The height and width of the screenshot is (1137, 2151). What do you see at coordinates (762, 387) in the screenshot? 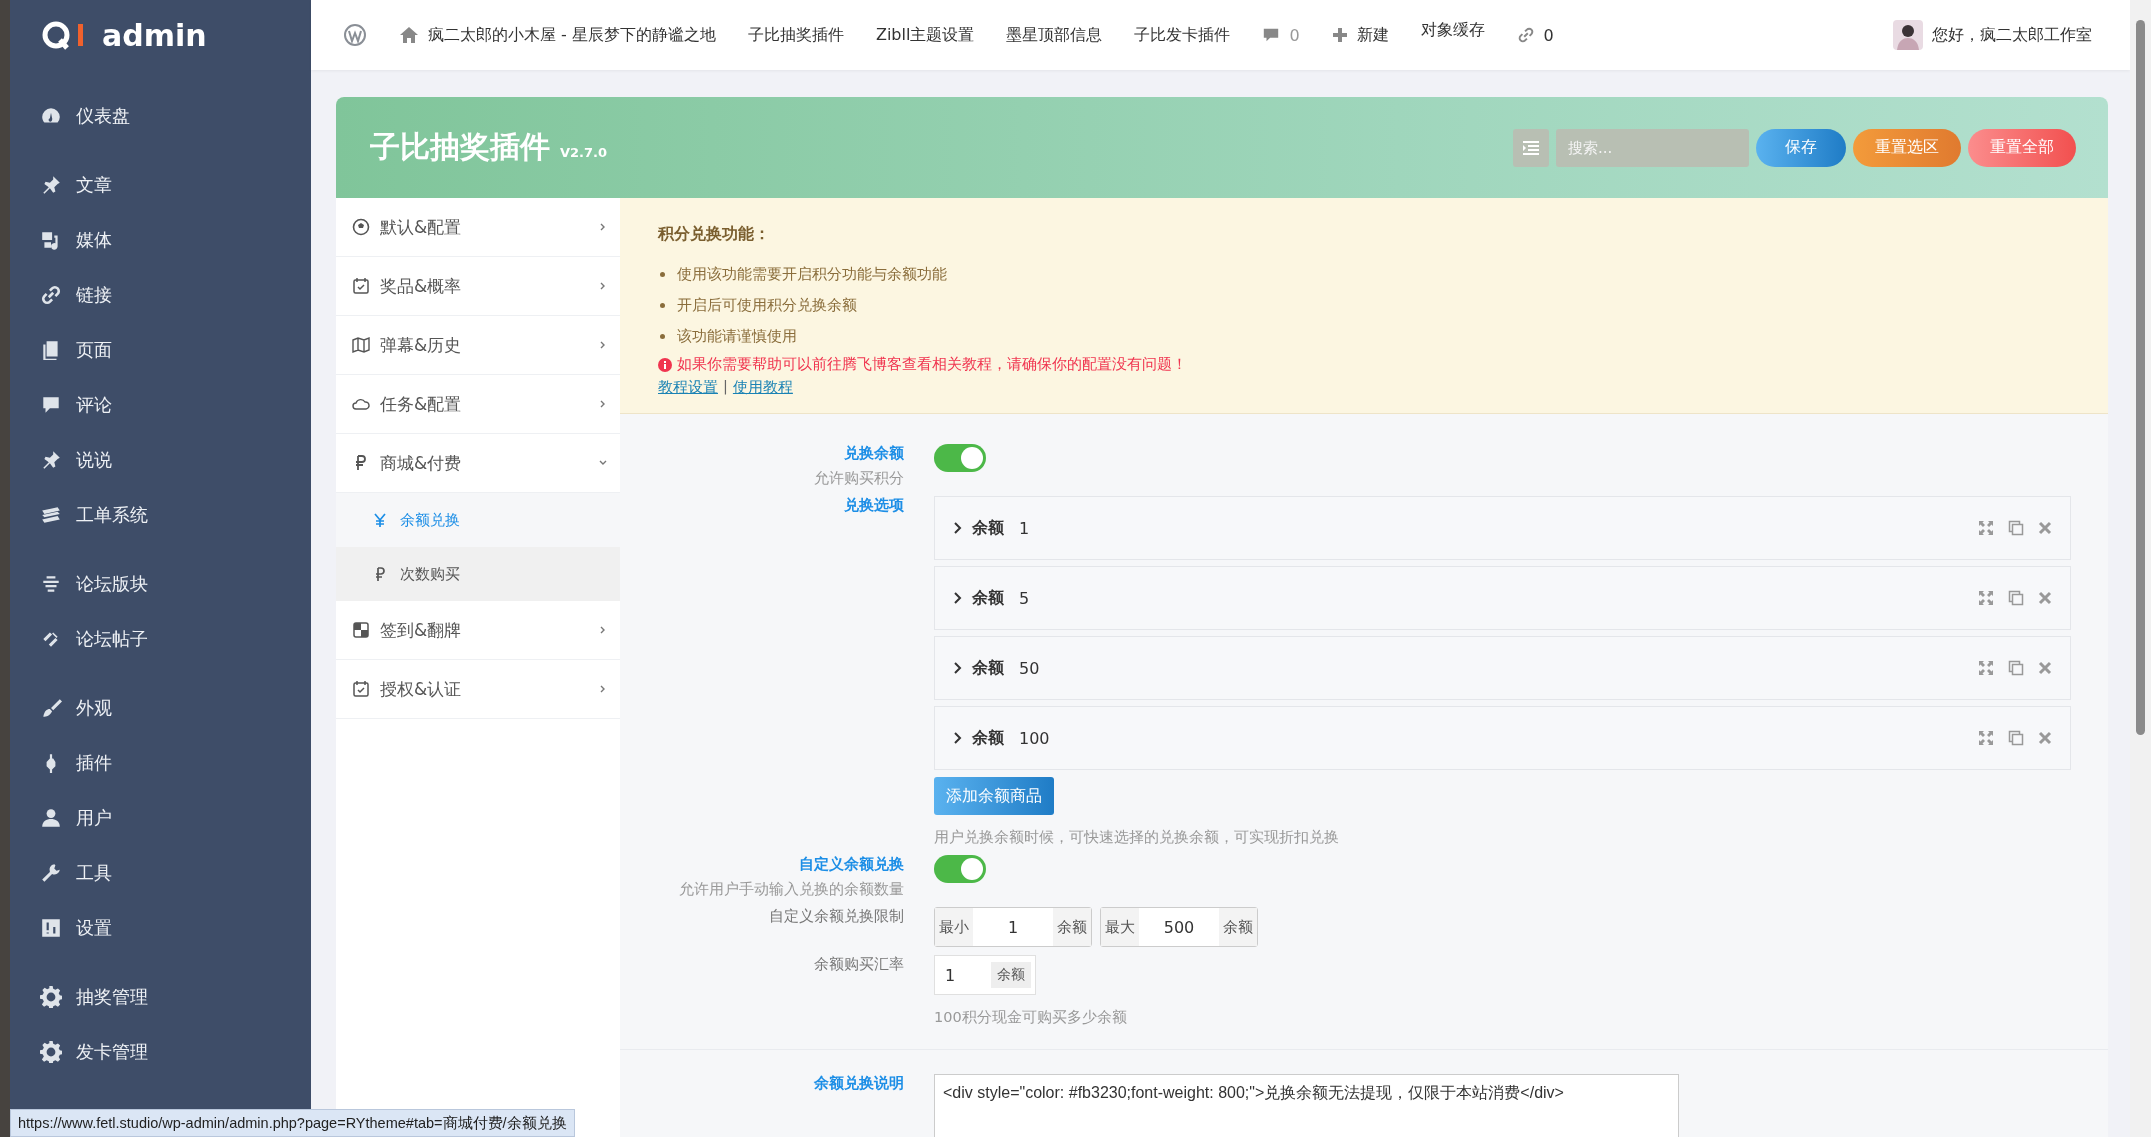
I see `tutorial-link: 使用教程` at bounding box center [762, 387].